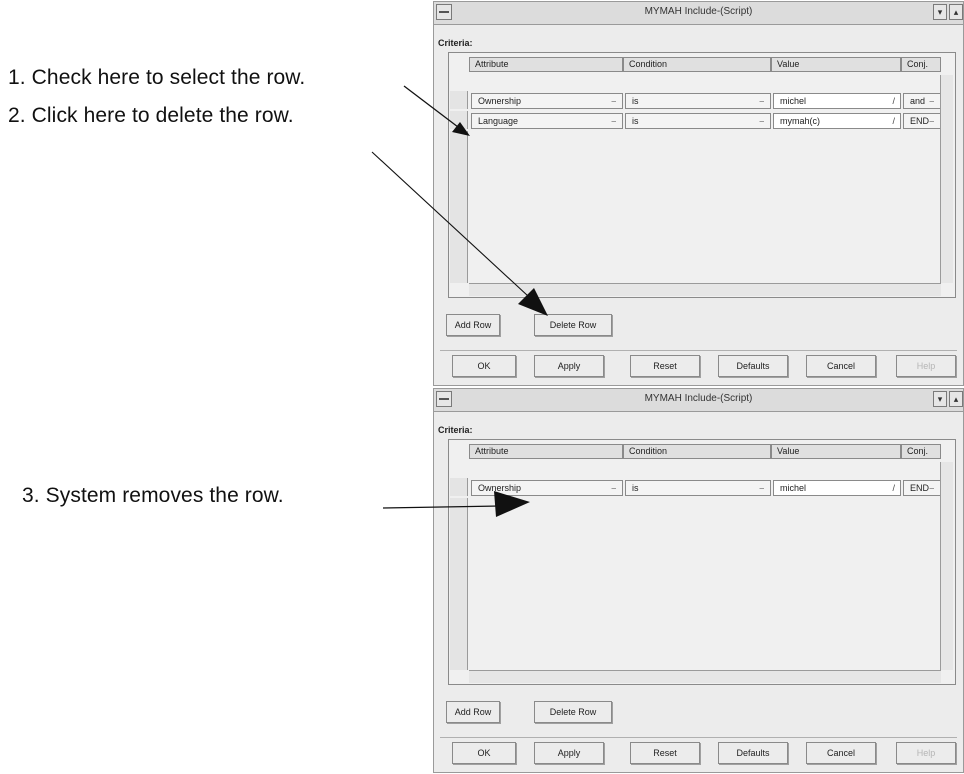 The image size is (964, 774). Describe the element at coordinates (459, 233) in the screenshot. I see `arrow-step2` at that location.